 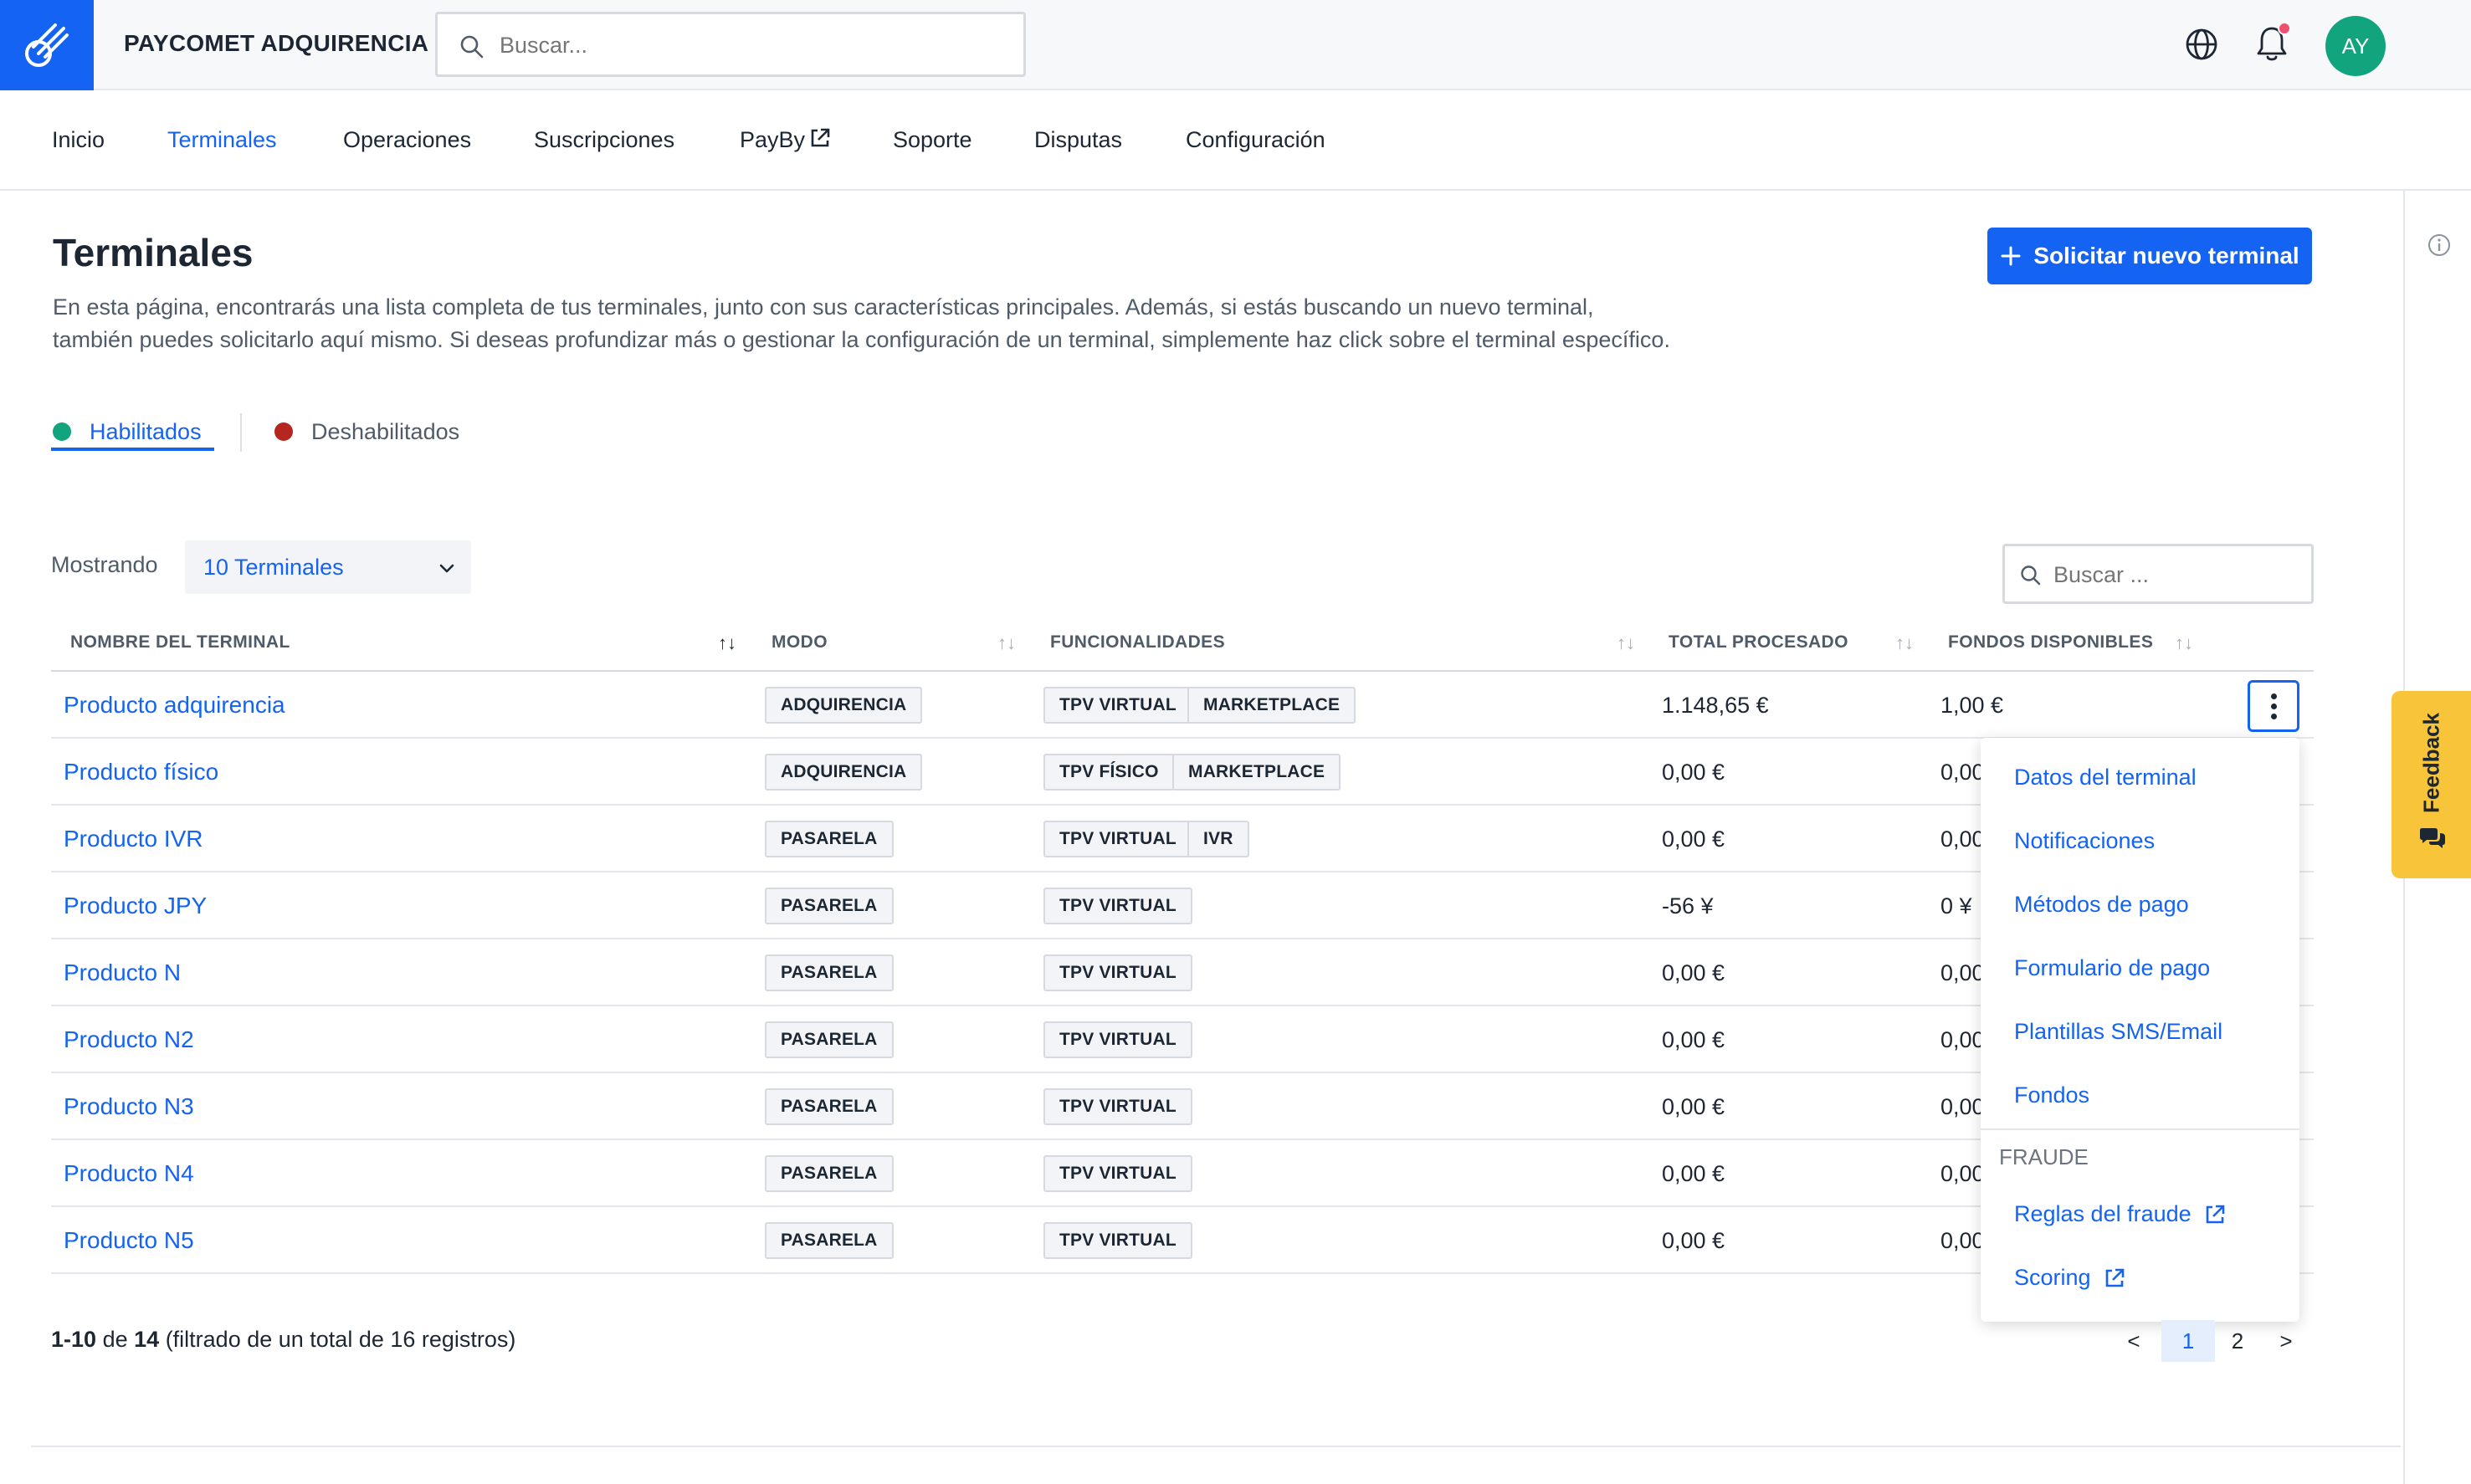 I want to click on nav-inicio: Inicio, so click(x=79, y=140).